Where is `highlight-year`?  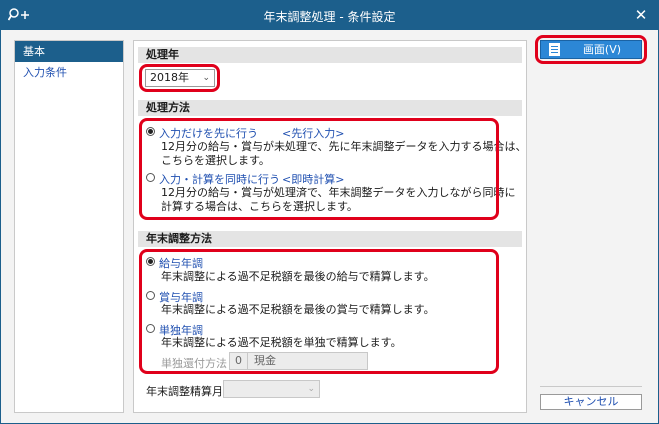
highlight-year is located at coordinates (179, 78).